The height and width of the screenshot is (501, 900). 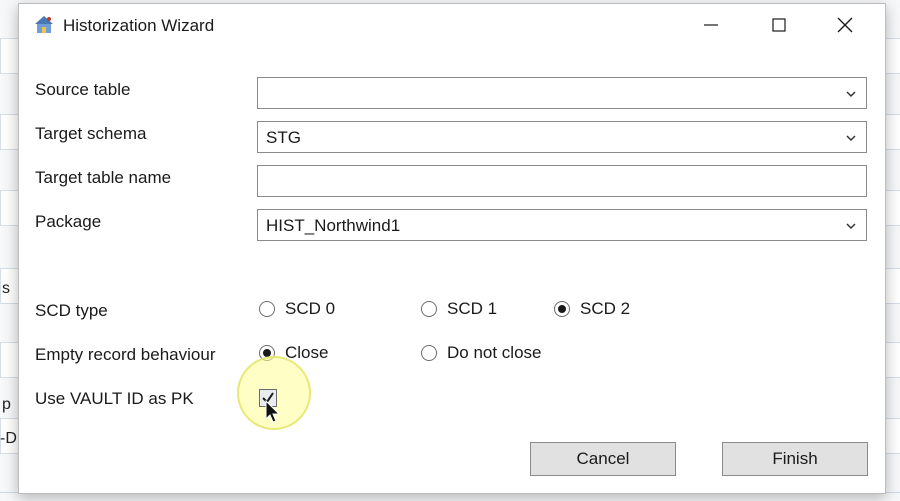 I want to click on source-table-label: Source table, so click(x=83, y=89).